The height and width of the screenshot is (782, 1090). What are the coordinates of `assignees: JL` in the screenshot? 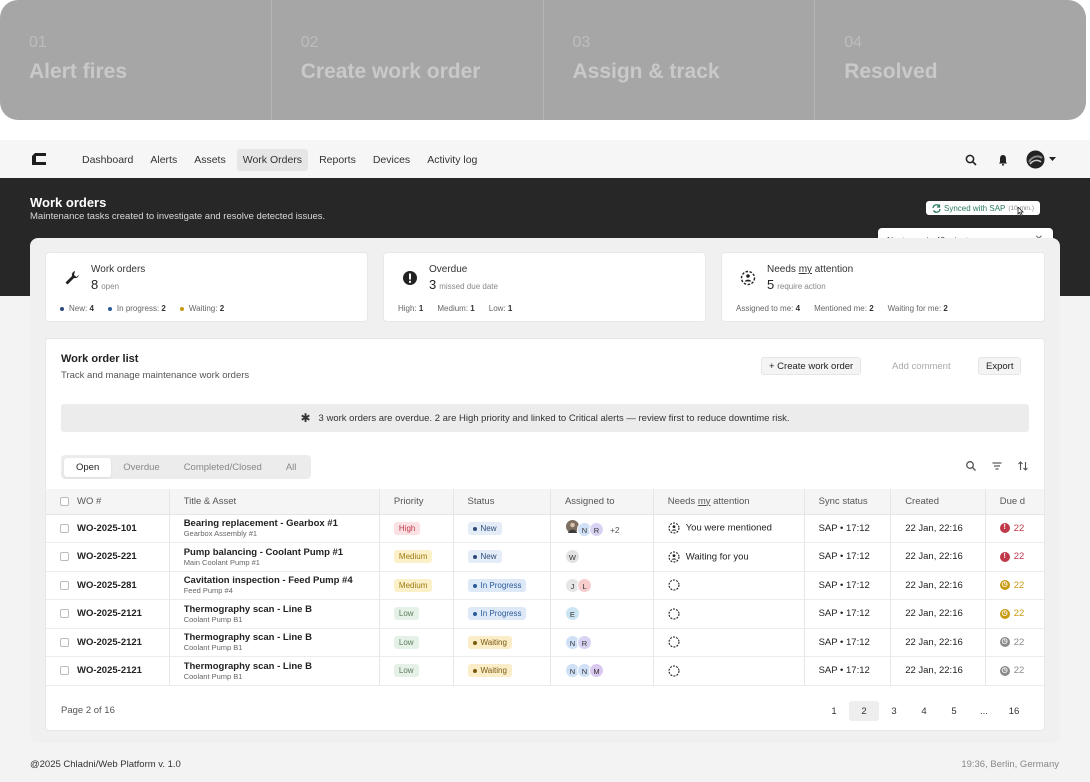 It's located at (602, 585).